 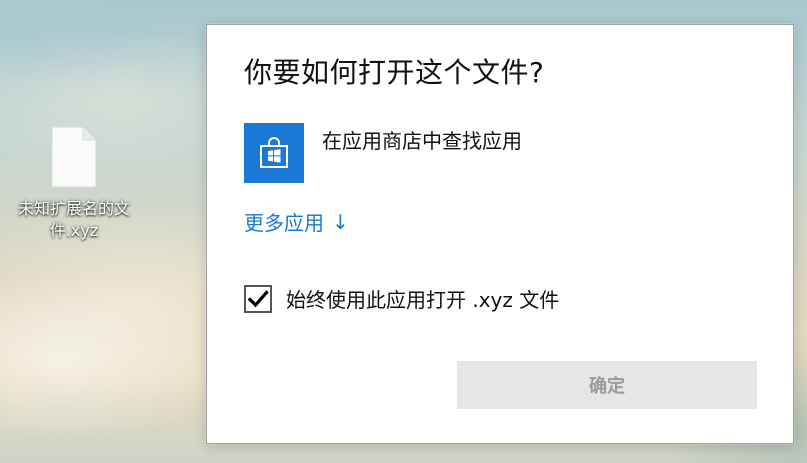 I want to click on more-apps-label: 更多应用, so click(x=284, y=223).